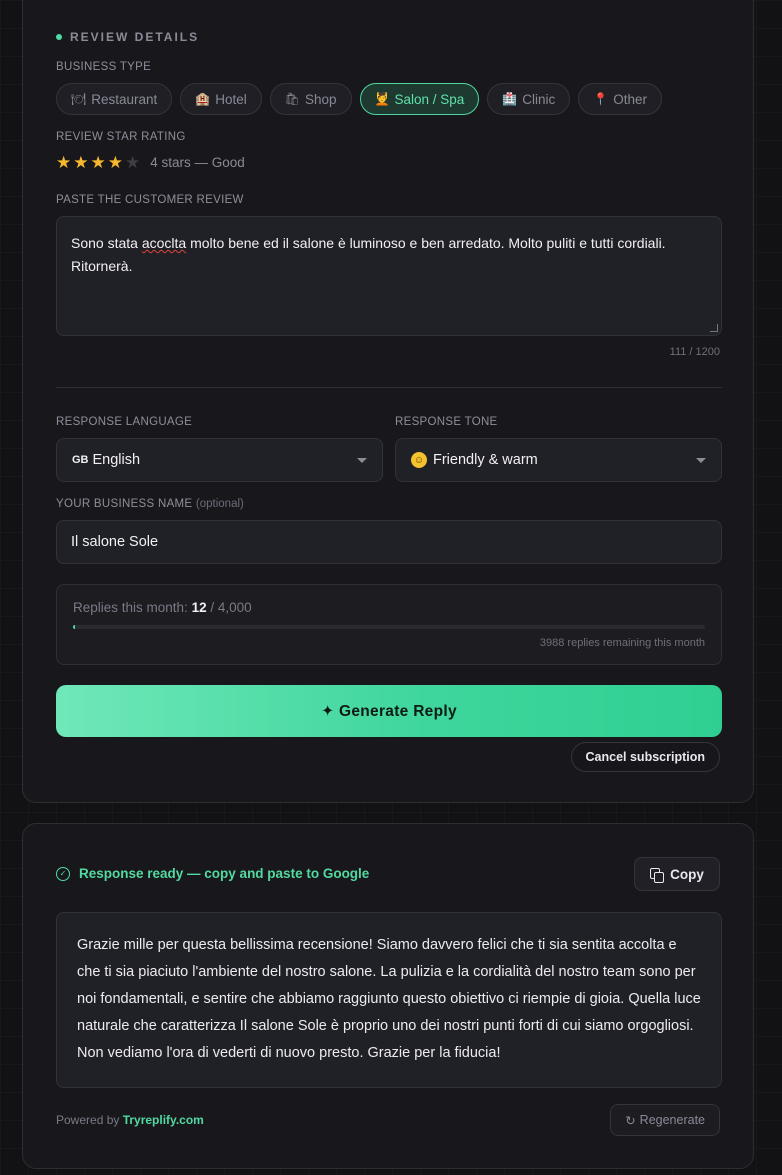  I want to click on powered-link: Tryreplify.com, so click(163, 1120).